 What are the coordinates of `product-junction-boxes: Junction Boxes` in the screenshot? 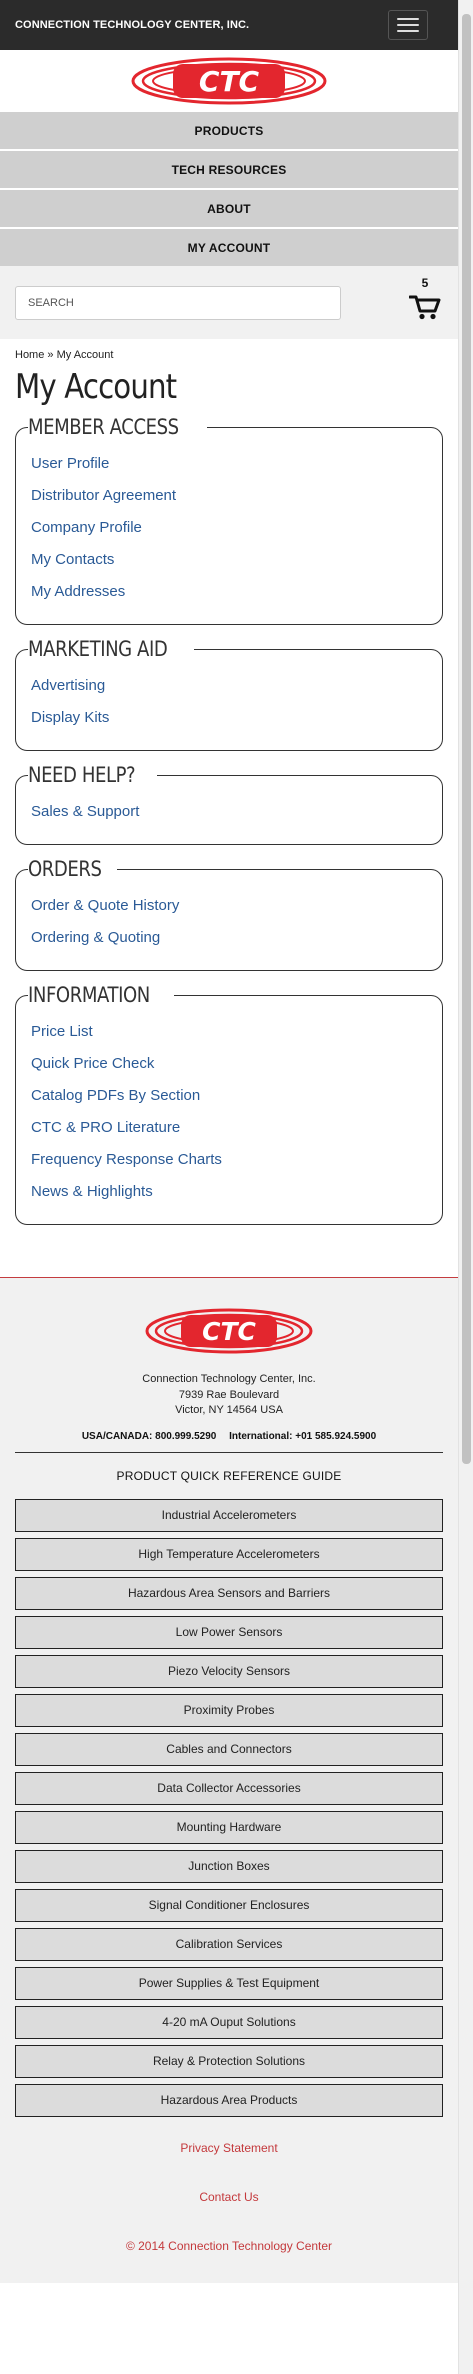 It's located at (229, 1866).